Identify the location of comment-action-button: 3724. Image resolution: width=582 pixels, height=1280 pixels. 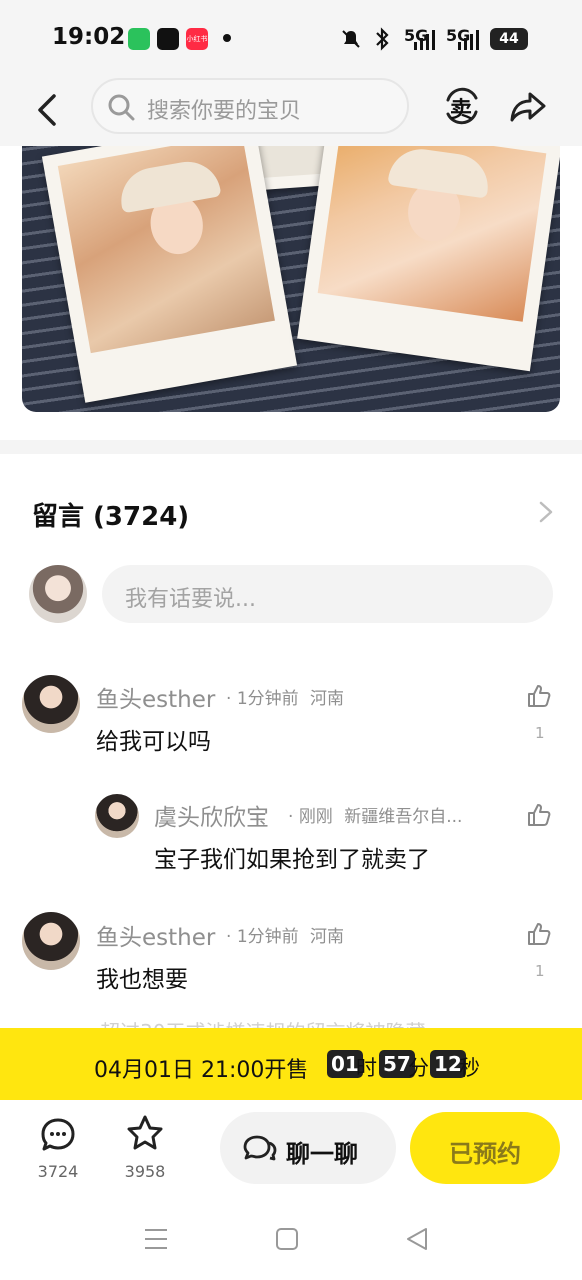
(58, 1149).